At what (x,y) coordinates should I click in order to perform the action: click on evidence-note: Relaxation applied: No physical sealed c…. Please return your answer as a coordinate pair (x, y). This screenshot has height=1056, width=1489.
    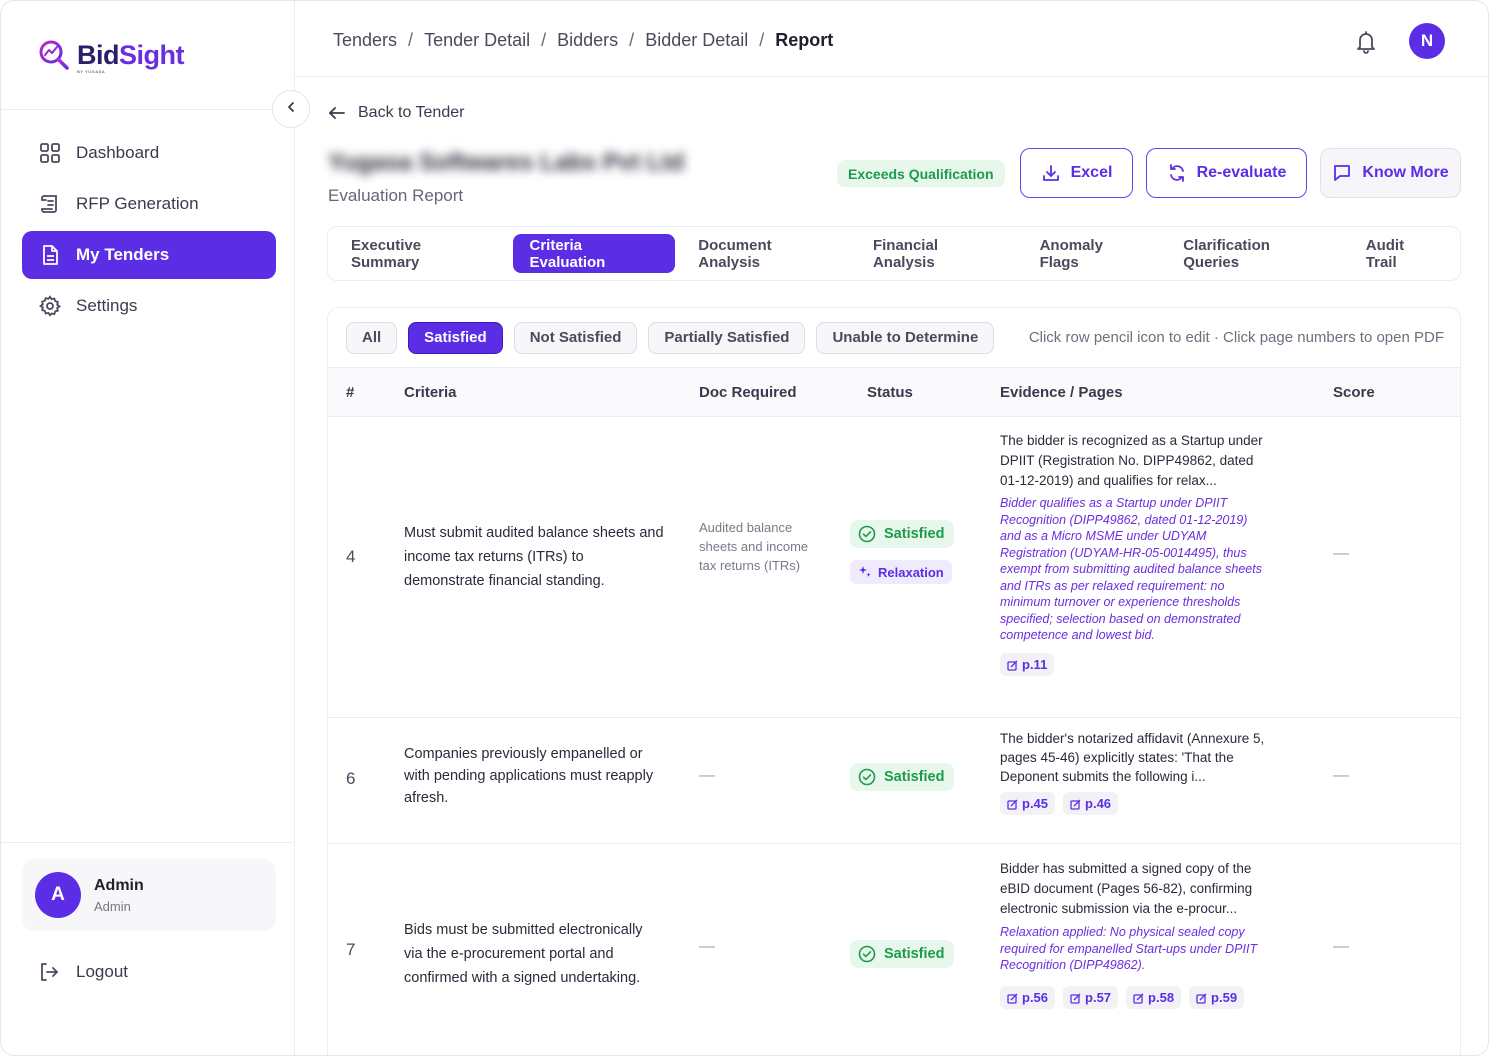
    Looking at the image, I should click on (1129, 948).